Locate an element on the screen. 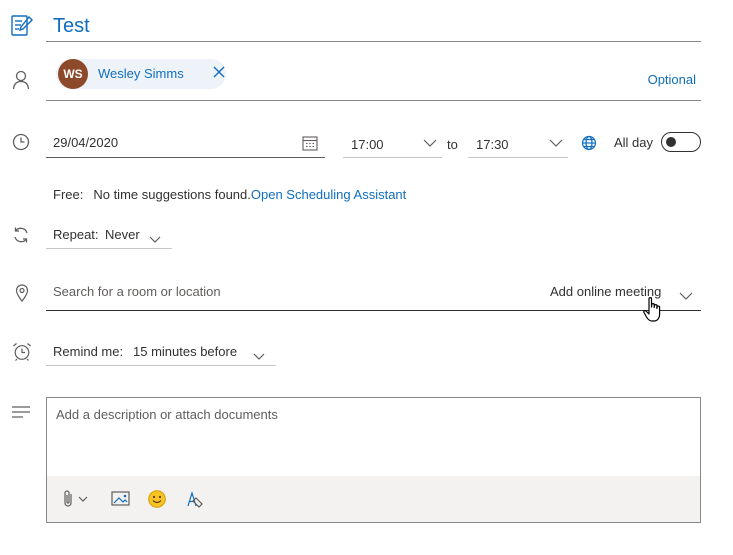 This screenshot has height=555, width=733. attendees-field: WS Wesley Simms Optional is located at coordinates (373, 78).